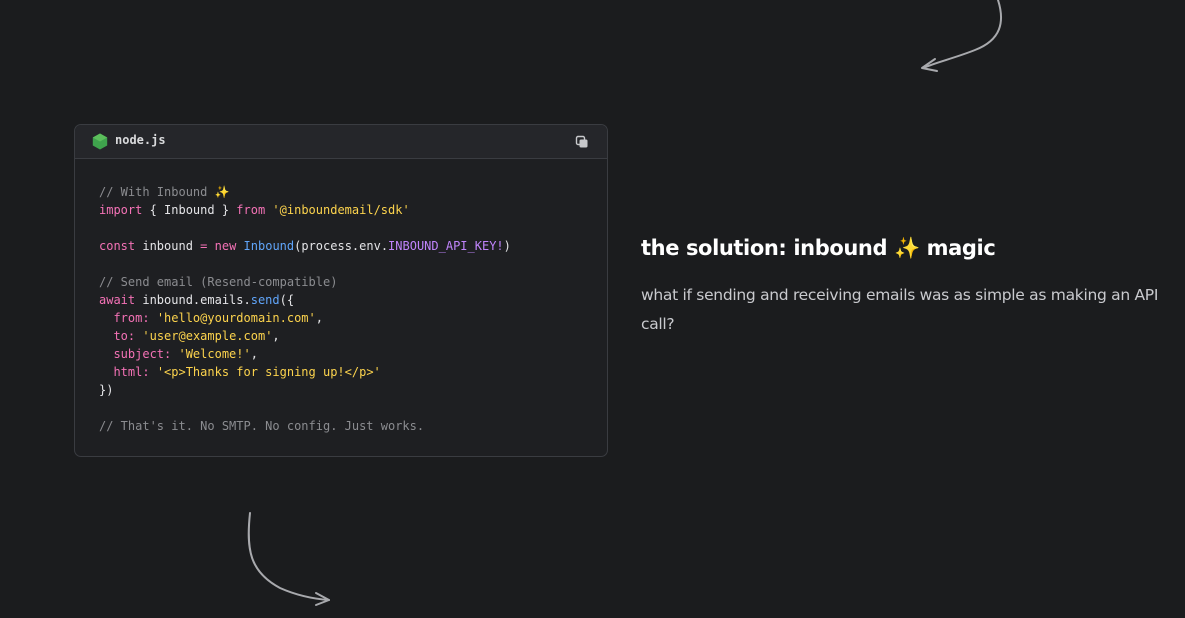 This screenshot has width=1185, height=618. I want to click on code-line: html: '<p>Thanks for signing up!</p>', so click(341, 372).